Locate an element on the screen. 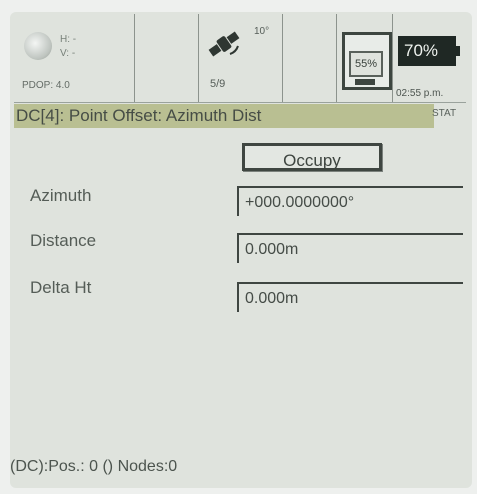 Image resolution: width=477 pixels, height=494 pixels. storage-status-cell: 55% is located at coordinates (364, 58).